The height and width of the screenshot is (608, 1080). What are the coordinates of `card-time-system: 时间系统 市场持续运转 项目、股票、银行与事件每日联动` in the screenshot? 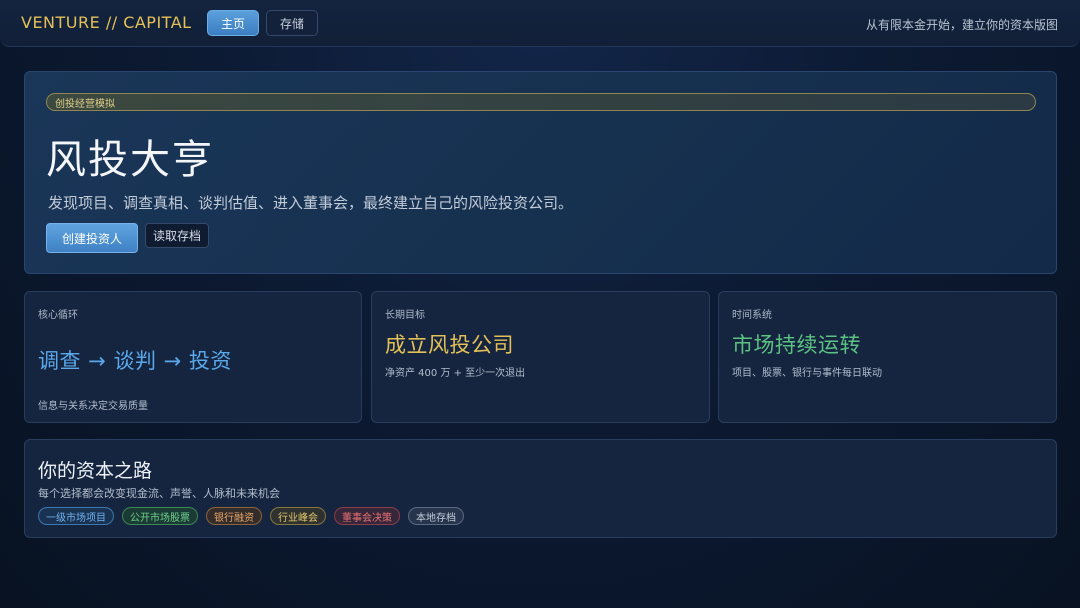 It's located at (887, 357).